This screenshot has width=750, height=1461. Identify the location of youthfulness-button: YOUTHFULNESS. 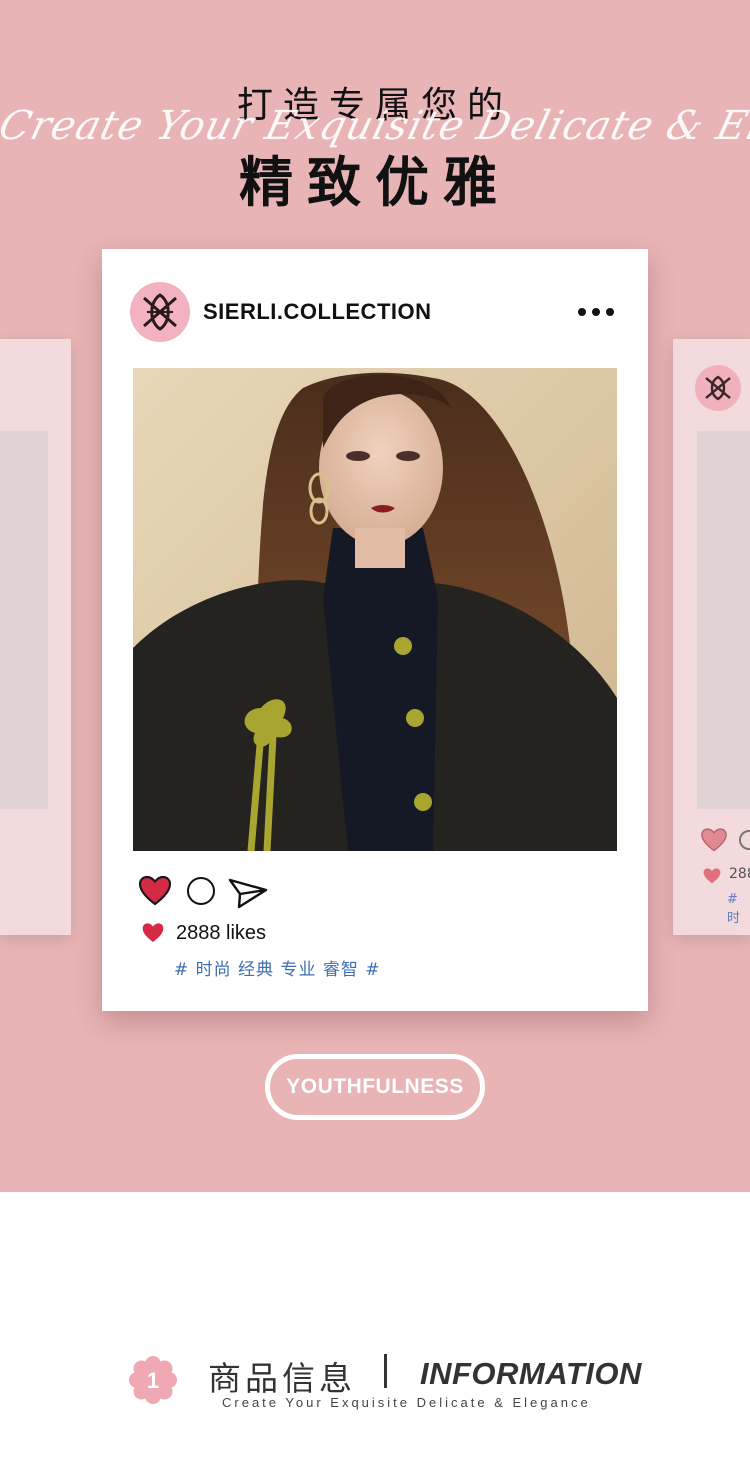
(375, 1087).